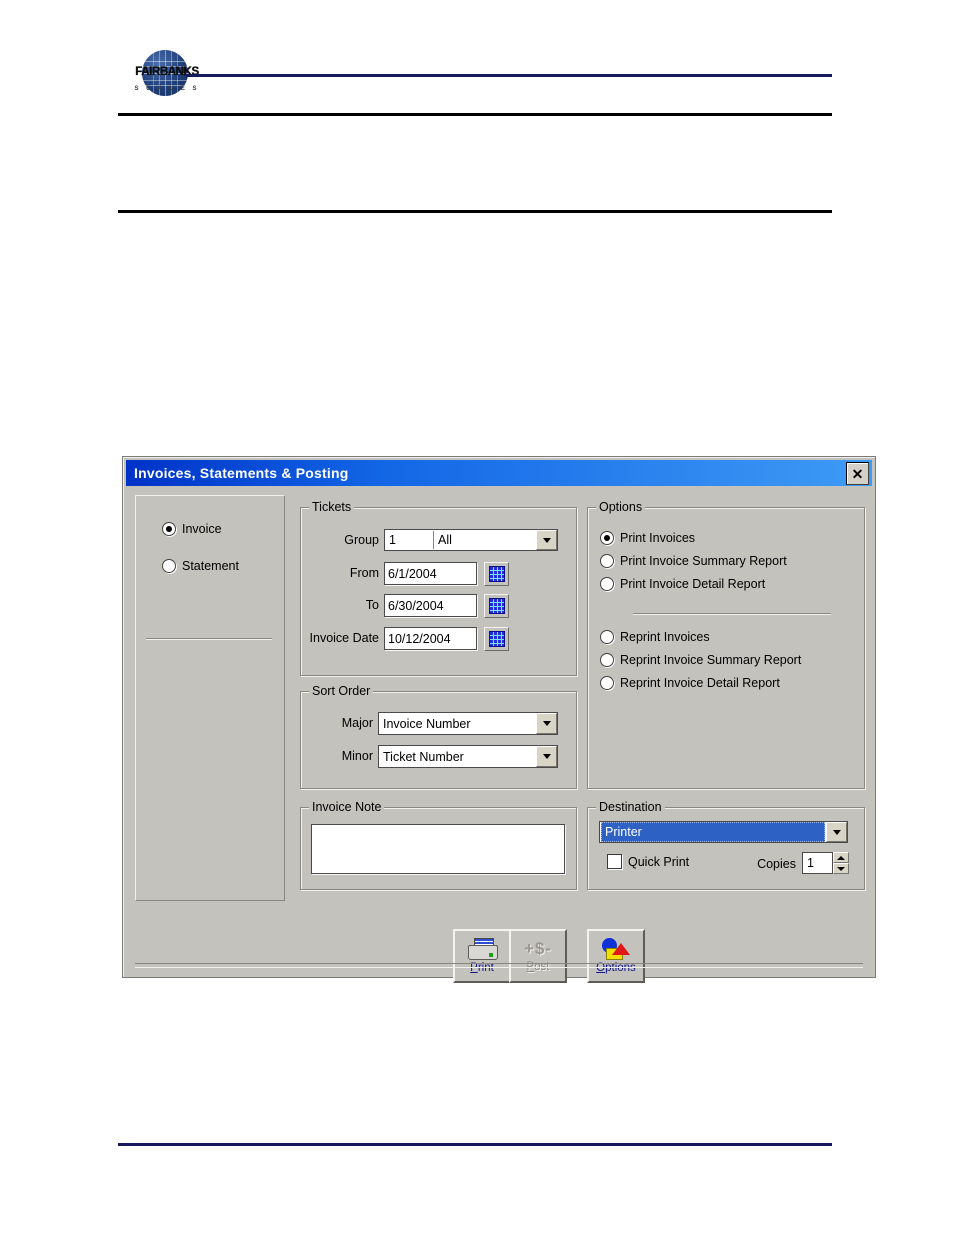 This screenshot has width=954, height=1235. What do you see at coordinates (468, 756) in the screenshot?
I see `minor-sort-combo: Ticket Number` at bounding box center [468, 756].